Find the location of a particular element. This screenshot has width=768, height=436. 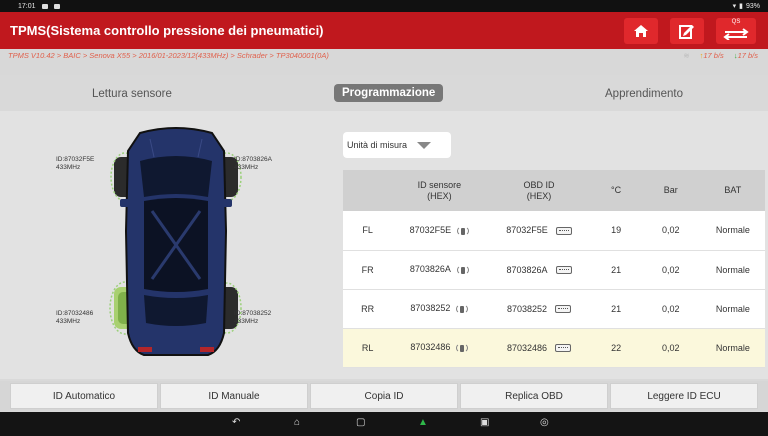

table-row: FL 87032F5E 87032F5E 19 0,02 Normale is located at coordinates (554, 231).